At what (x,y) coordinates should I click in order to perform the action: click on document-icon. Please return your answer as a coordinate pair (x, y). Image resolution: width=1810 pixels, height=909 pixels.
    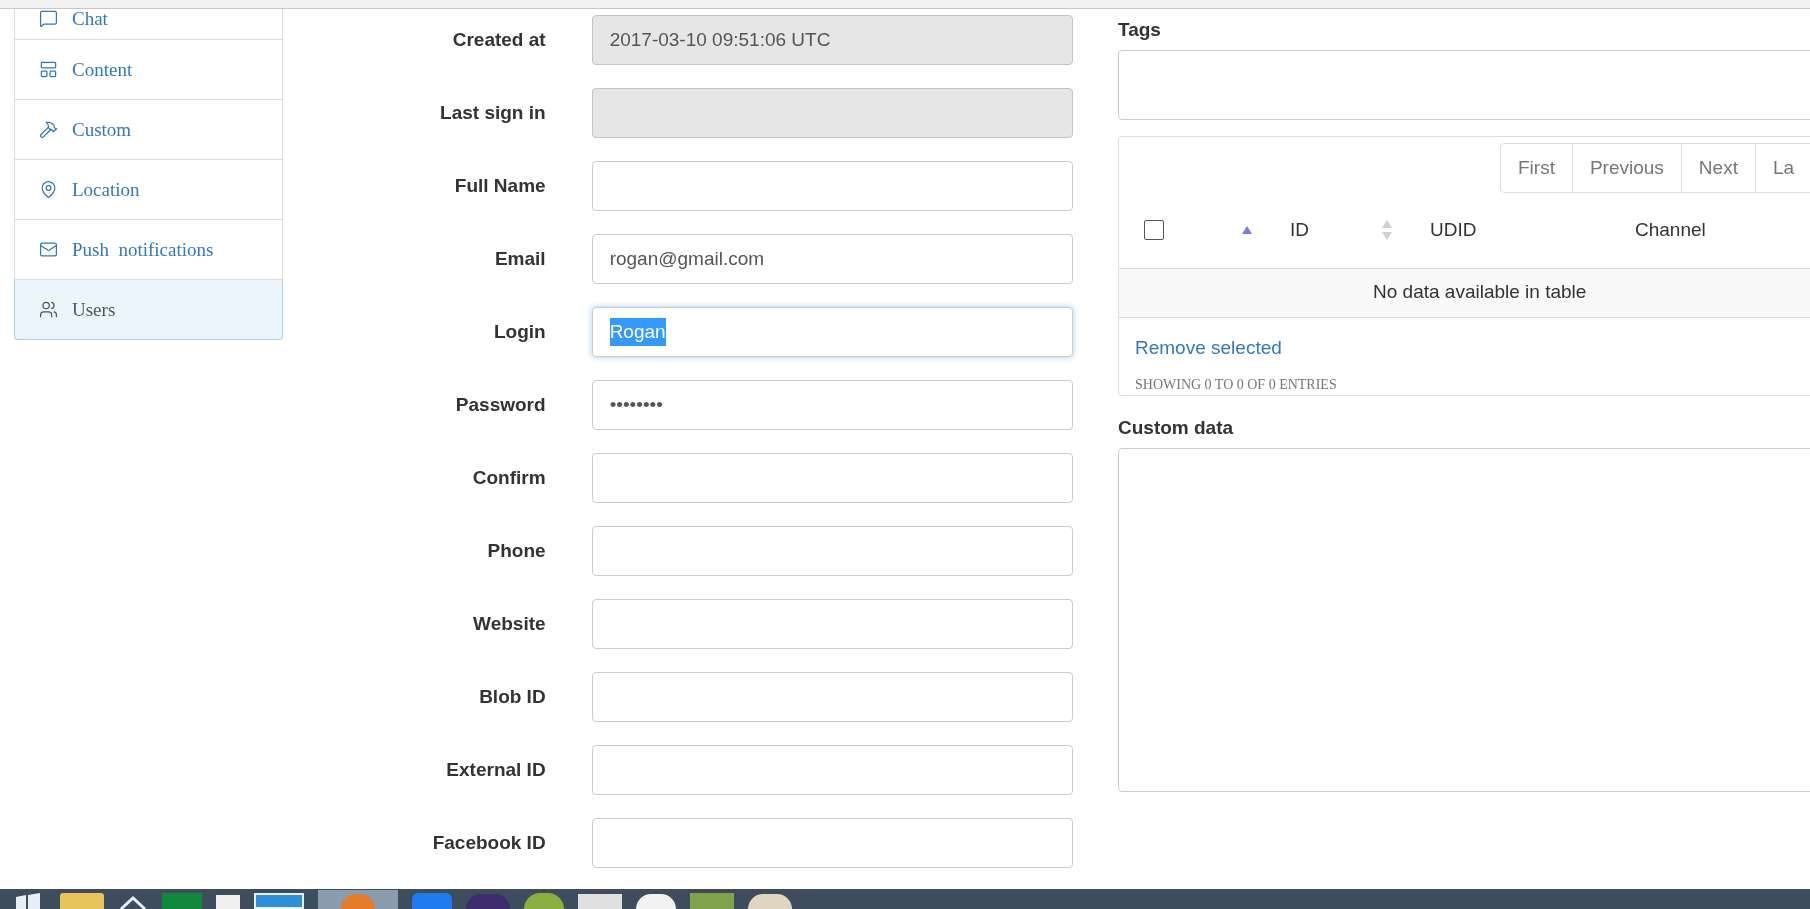
    Looking at the image, I should click on (228, 902).